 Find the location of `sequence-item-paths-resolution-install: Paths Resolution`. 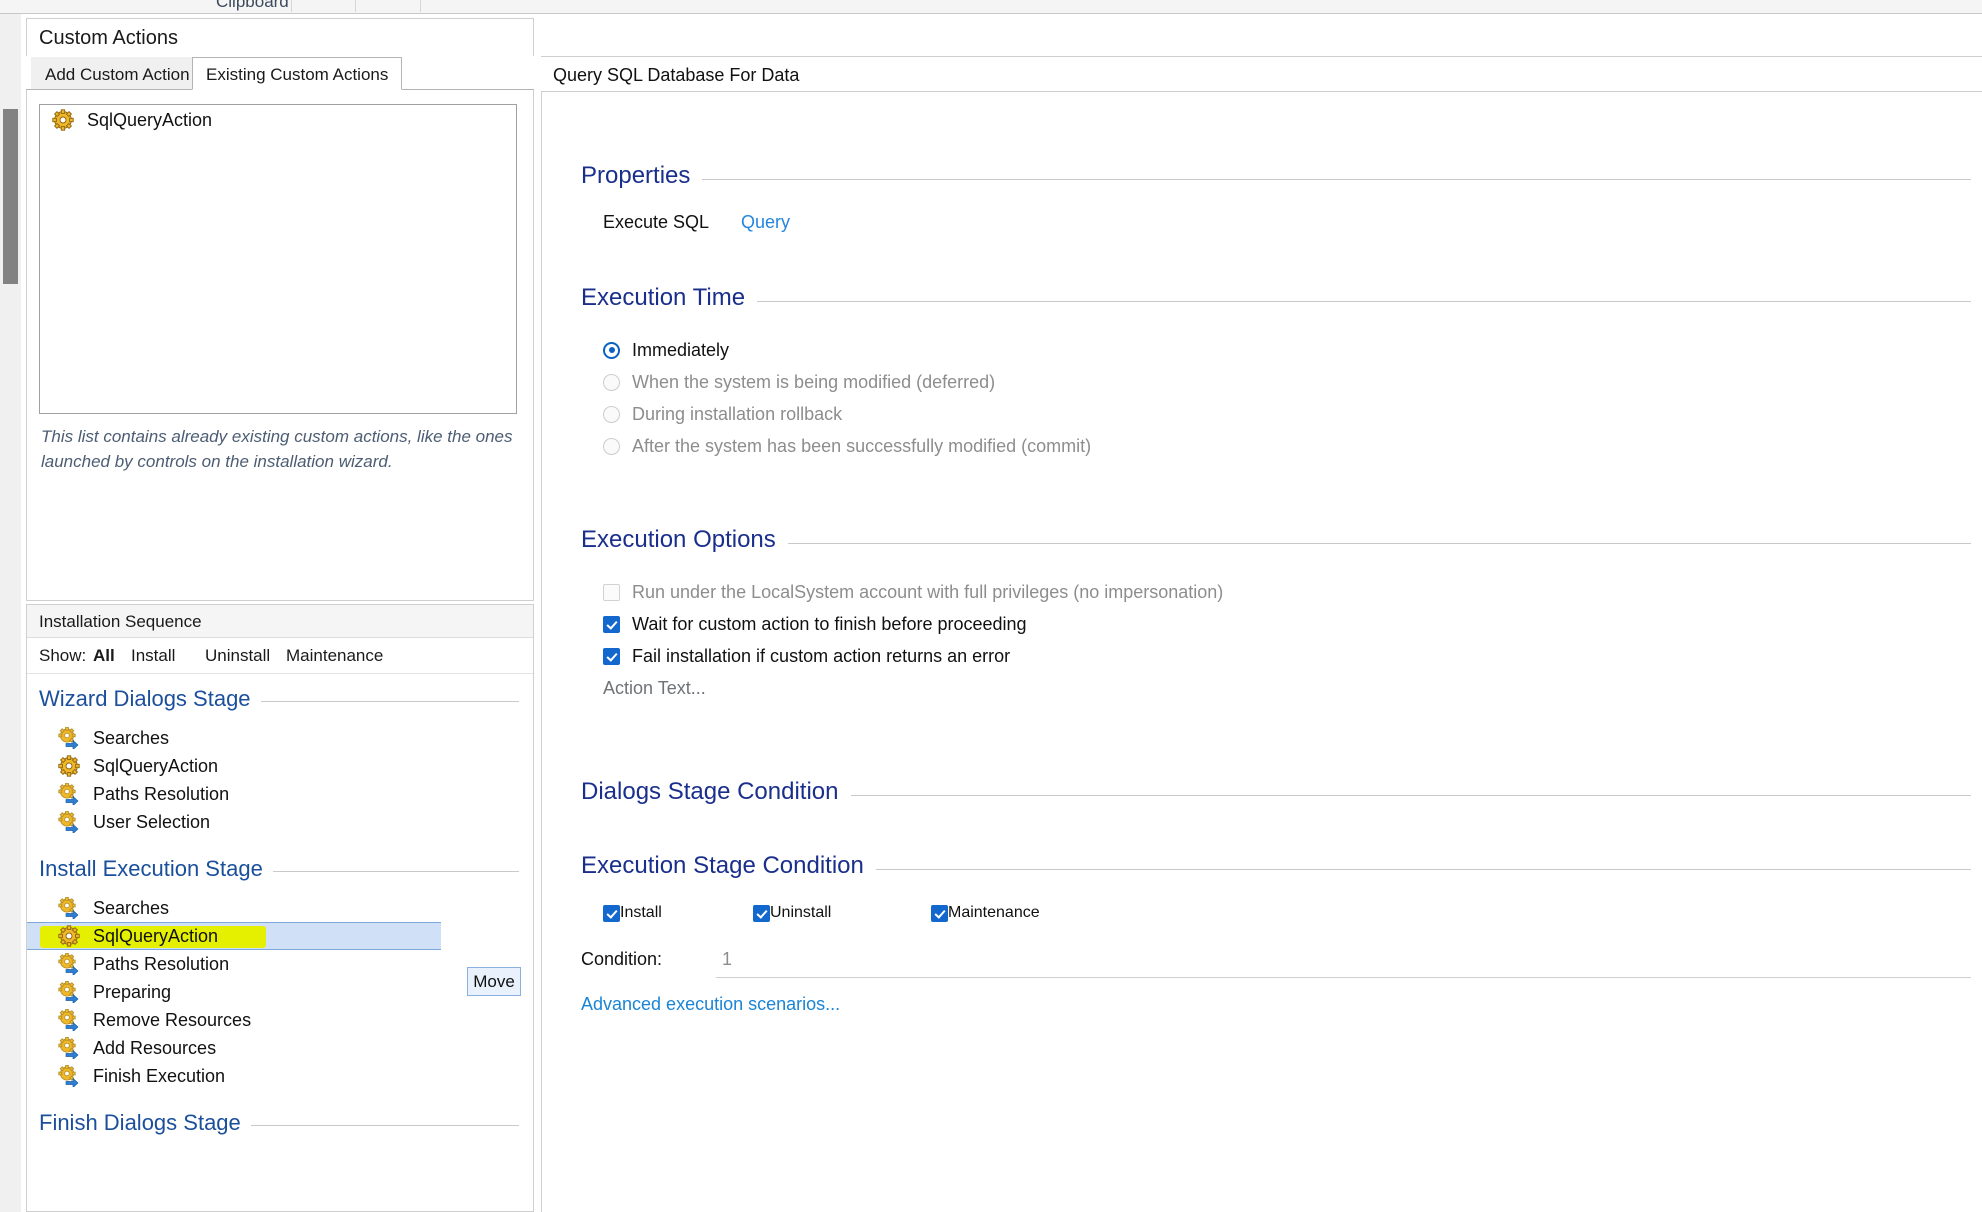

sequence-item-paths-resolution-install: Paths Resolution is located at coordinates (280, 964).